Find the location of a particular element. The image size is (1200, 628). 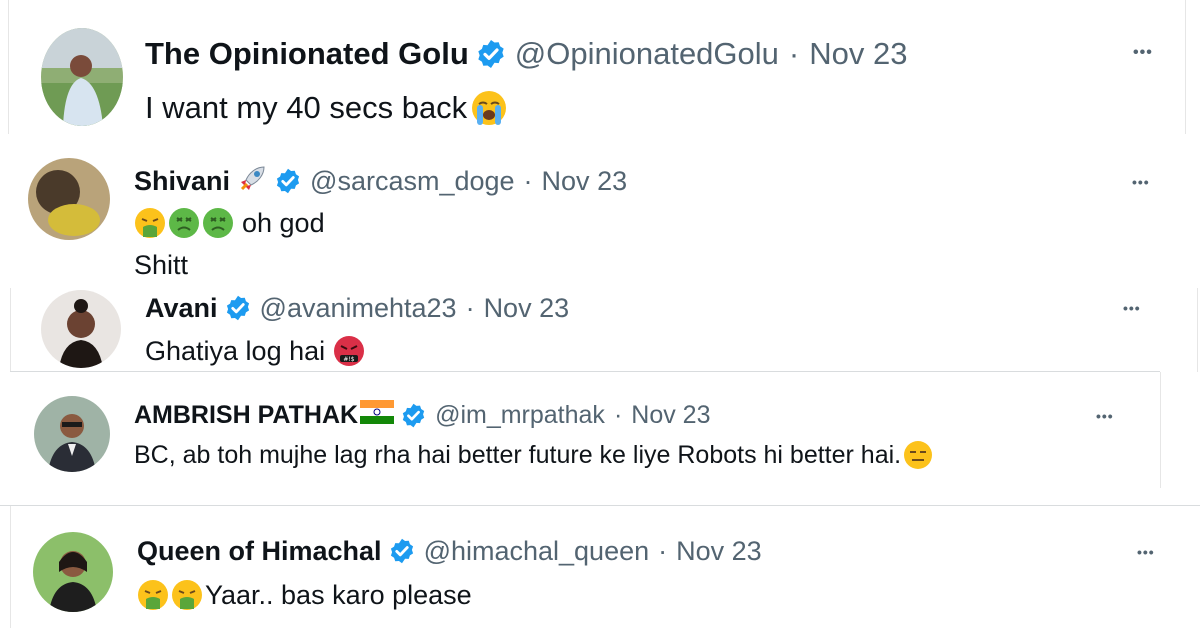

tweet-text-content: Yaar.. bas karo please is located at coordinates (338, 594).